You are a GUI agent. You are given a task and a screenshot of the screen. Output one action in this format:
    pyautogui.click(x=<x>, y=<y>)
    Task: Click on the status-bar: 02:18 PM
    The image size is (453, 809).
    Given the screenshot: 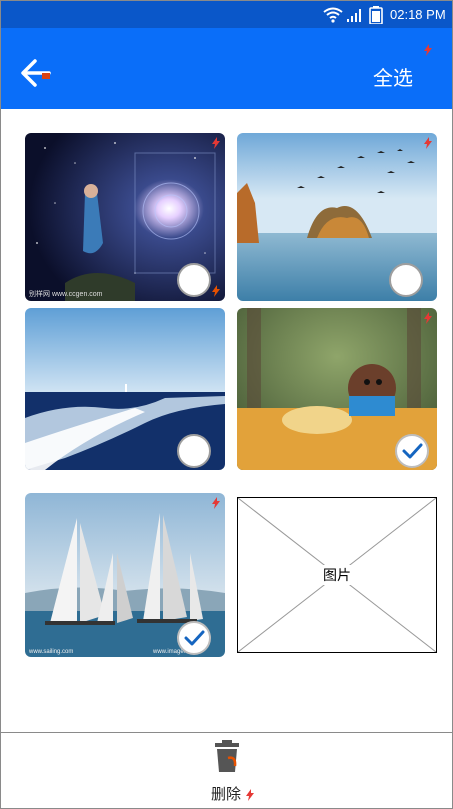 What is the action you would take?
    pyautogui.click(x=226, y=14)
    